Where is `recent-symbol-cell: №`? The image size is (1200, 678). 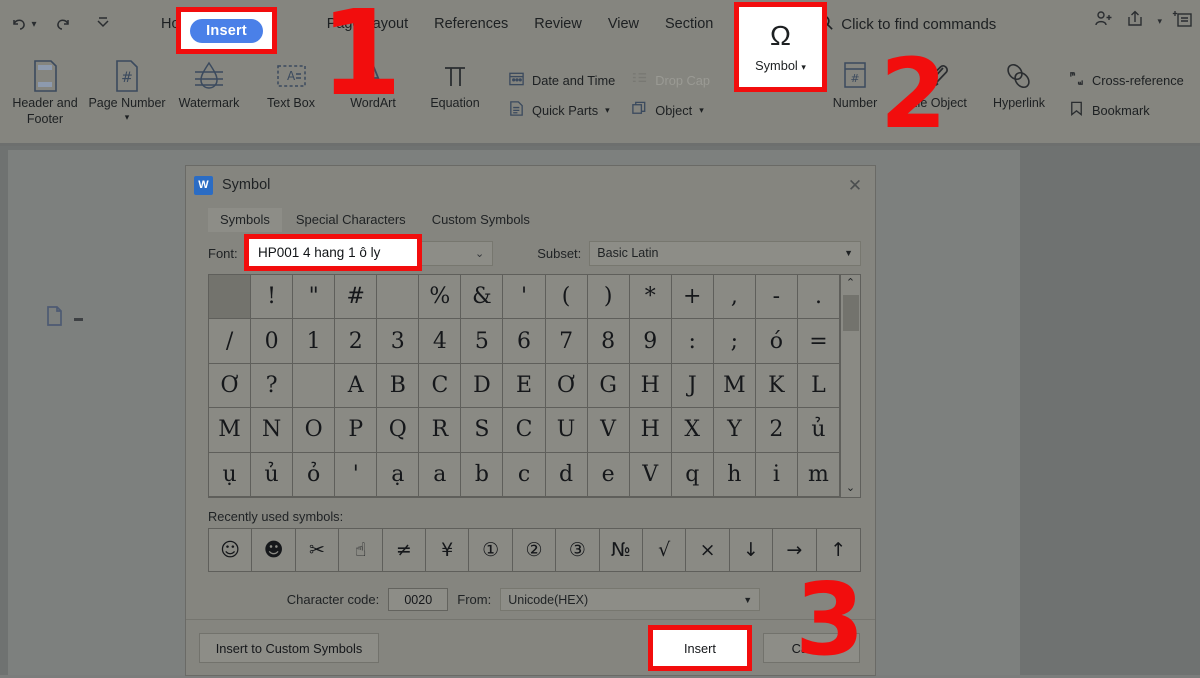 recent-symbol-cell: № is located at coordinates (621, 550).